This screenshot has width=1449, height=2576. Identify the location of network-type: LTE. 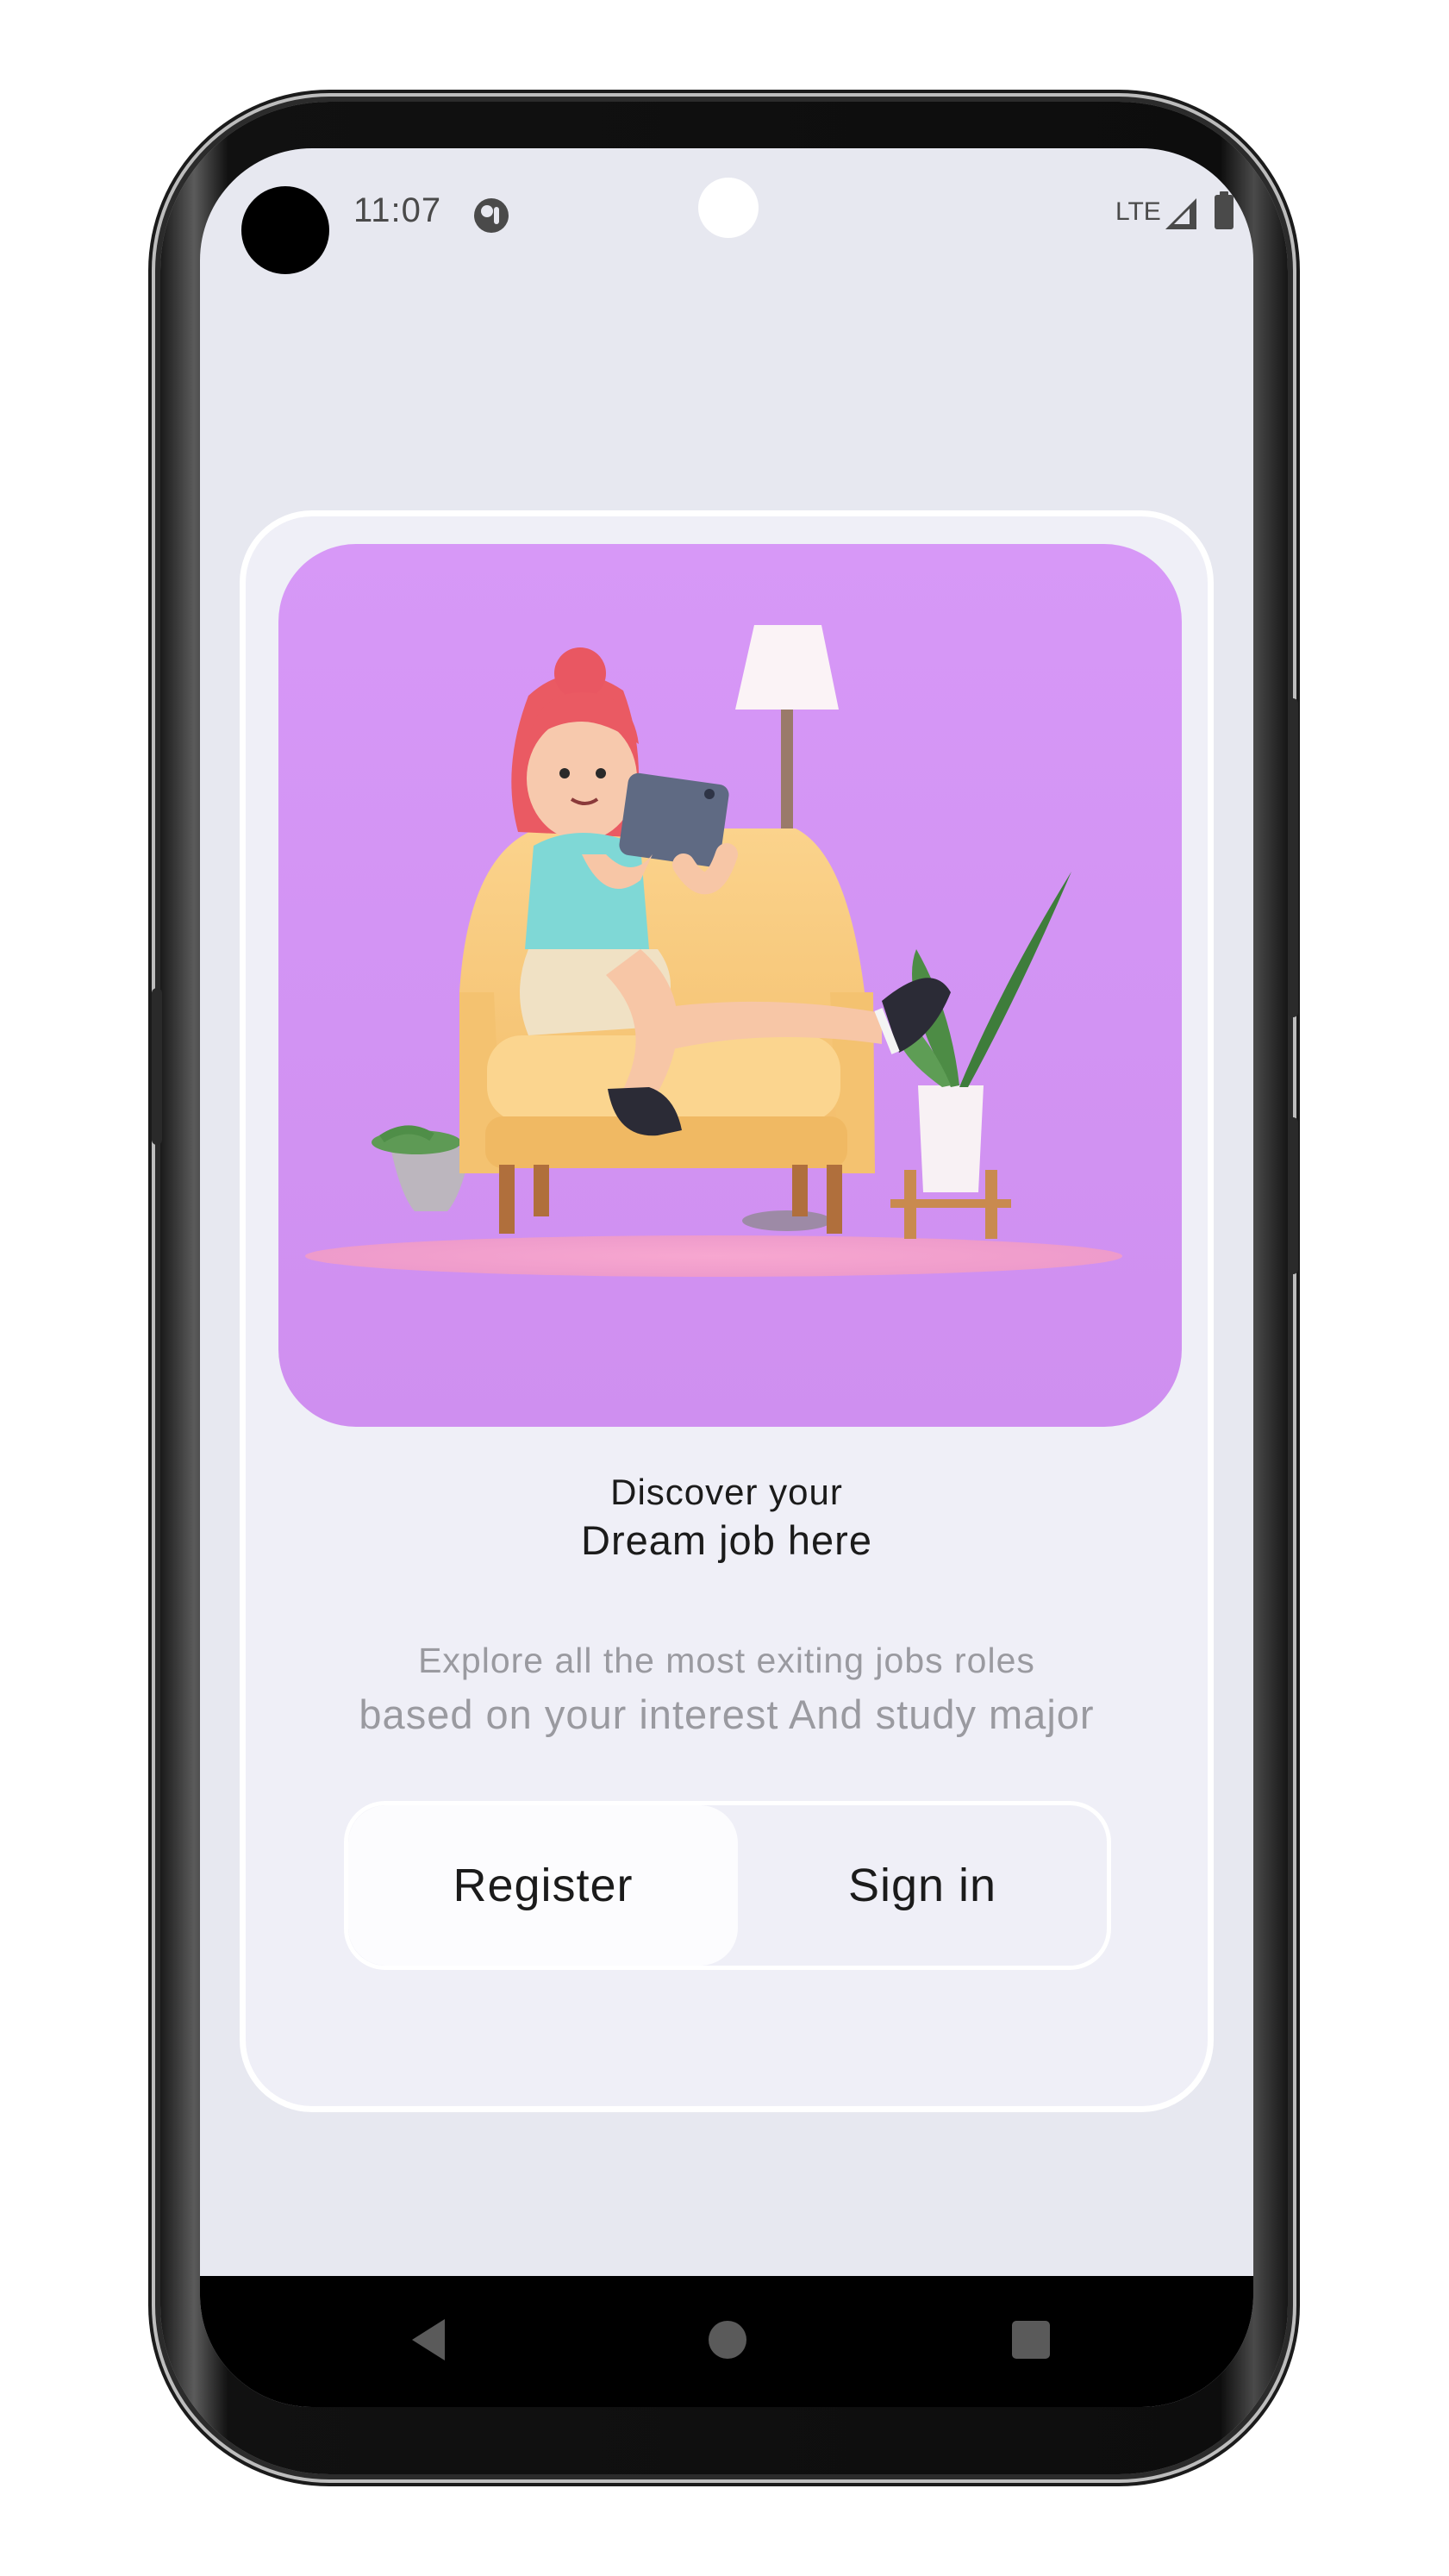
(1138, 212).